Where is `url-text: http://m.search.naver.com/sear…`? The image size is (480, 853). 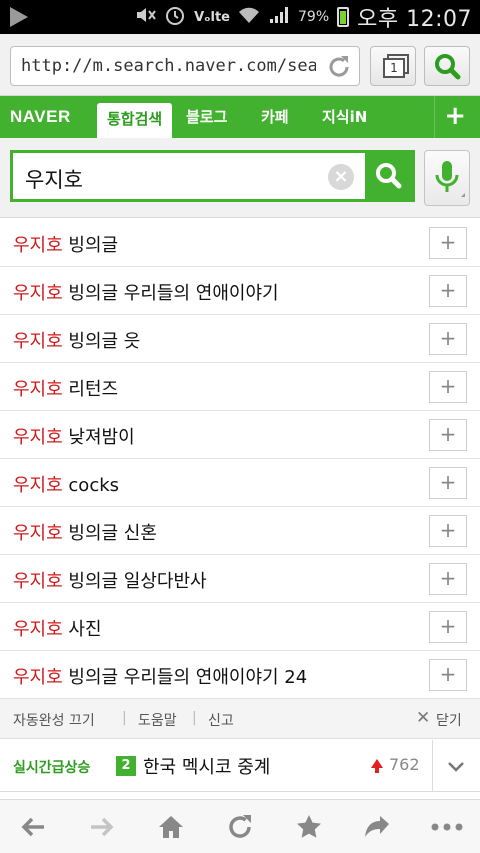 url-text: http://m.search.naver.com/sear… is located at coordinates (168, 66).